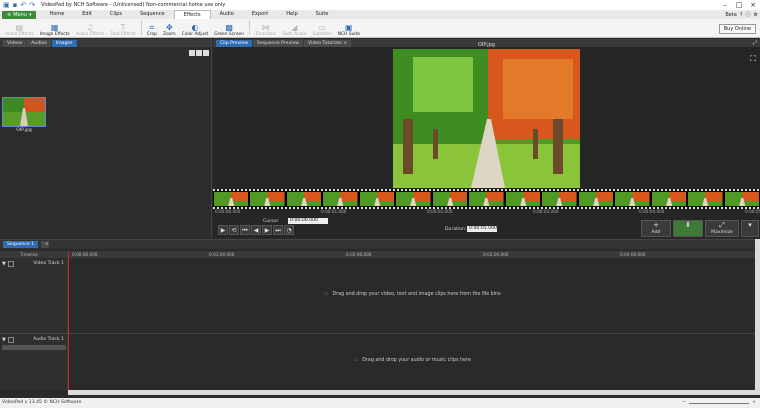 Image resolution: width=760 pixels, height=408 pixels. I want to click on fade-audio-button: ◢ Fade Audio, so click(294, 28).